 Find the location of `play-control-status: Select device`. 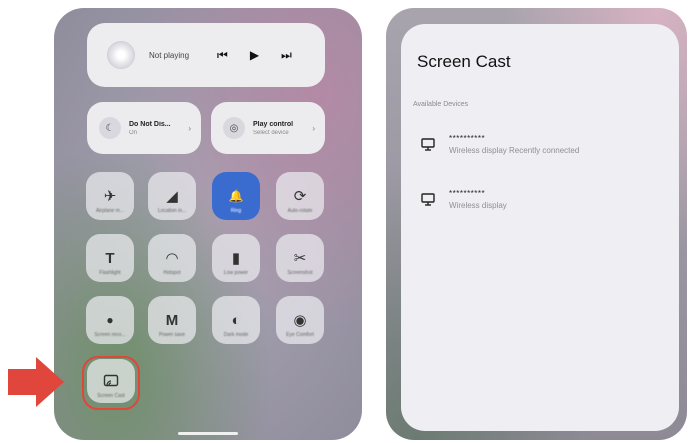

play-control-status: Select device is located at coordinates (271, 132).